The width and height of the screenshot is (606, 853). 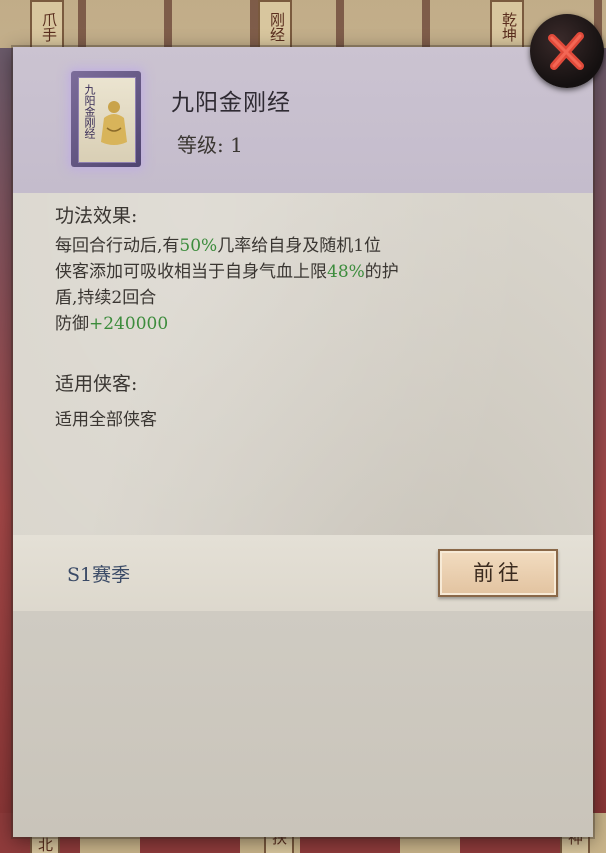 I want to click on close-button, so click(x=567, y=51).